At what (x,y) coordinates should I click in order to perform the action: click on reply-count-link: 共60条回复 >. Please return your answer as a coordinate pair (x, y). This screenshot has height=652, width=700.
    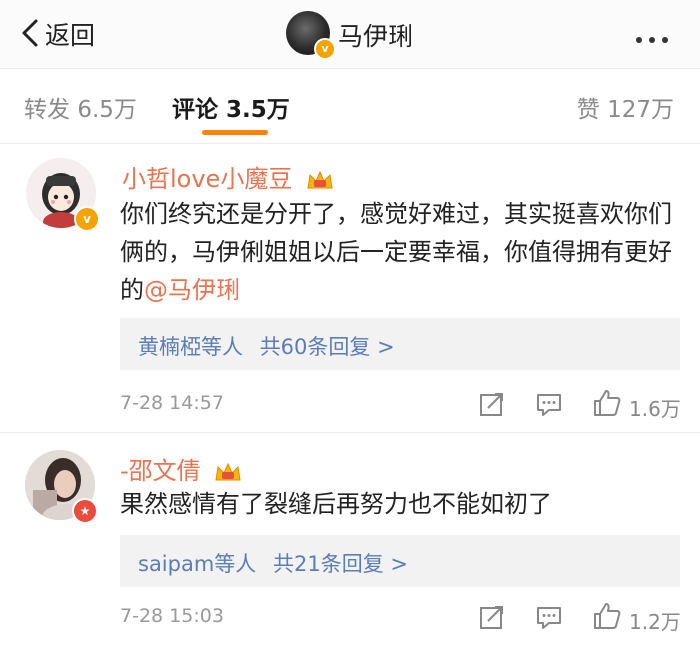
    Looking at the image, I should click on (327, 347).